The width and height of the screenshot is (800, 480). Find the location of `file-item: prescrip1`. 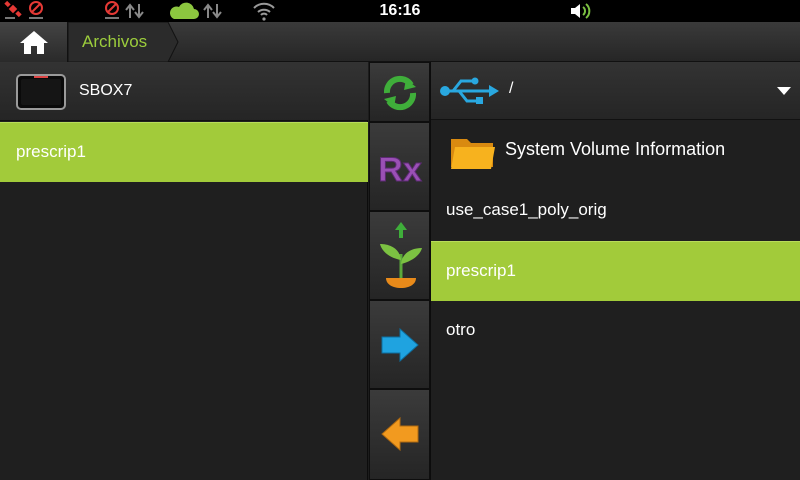

file-item: prescrip1 is located at coordinates (615, 271).